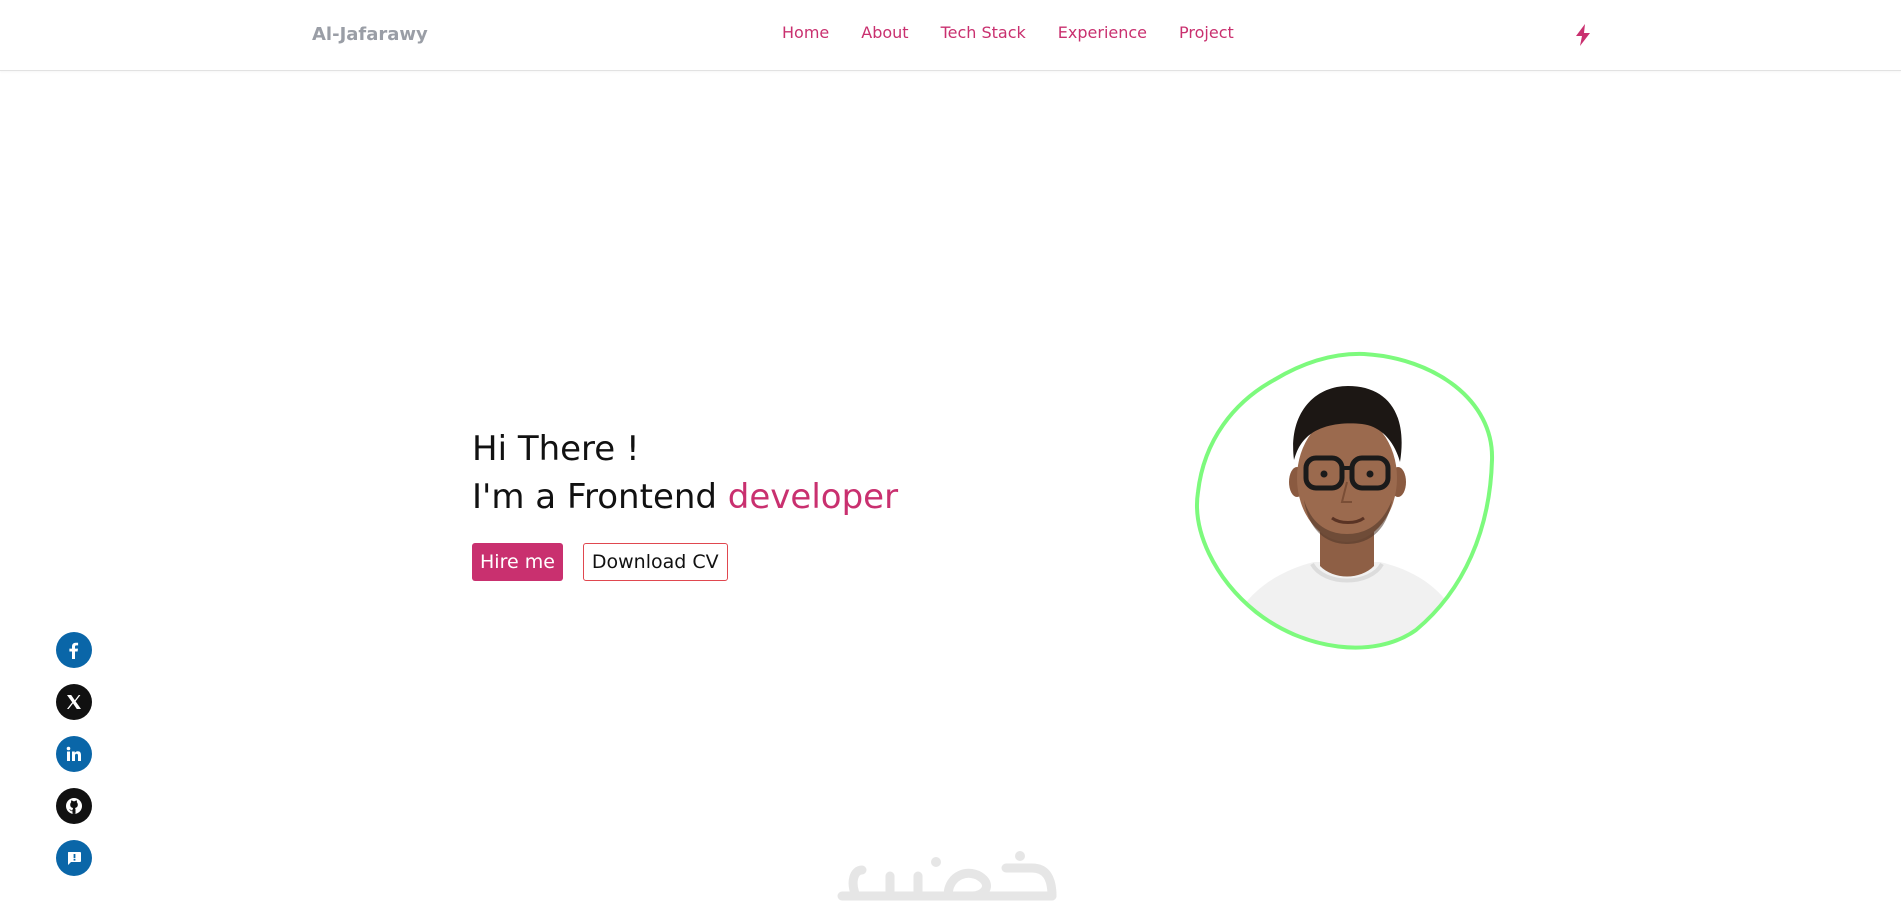 This screenshot has width=1901, height=919. What do you see at coordinates (655, 562) in the screenshot?
I see `download-cv-button: Download CV` at bounding box center [655, 562].